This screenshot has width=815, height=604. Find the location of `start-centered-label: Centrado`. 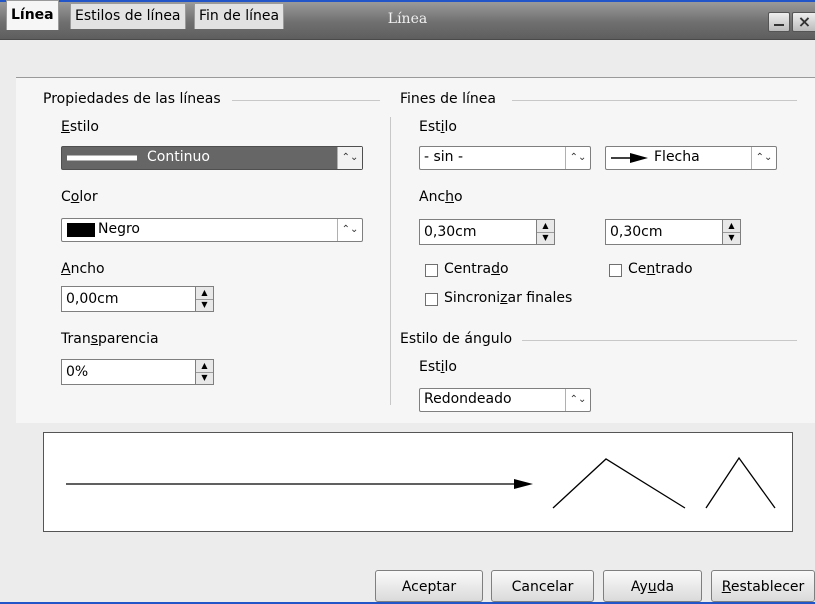

start-centered-label: Centrado is located at coordinates (476, 269).